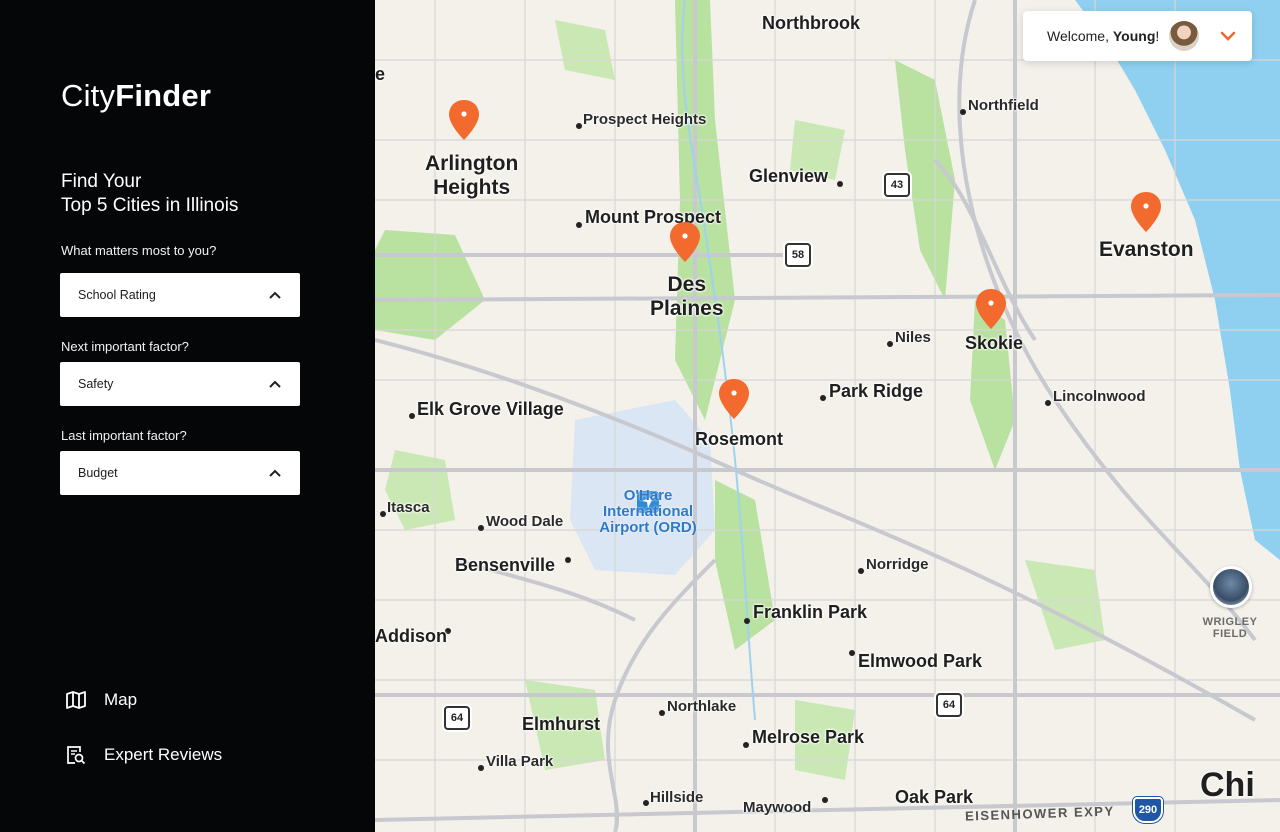  Describe the element at coordinates (472, 163) in the screenshot. I see `map-label-line: Arlington` at that location.